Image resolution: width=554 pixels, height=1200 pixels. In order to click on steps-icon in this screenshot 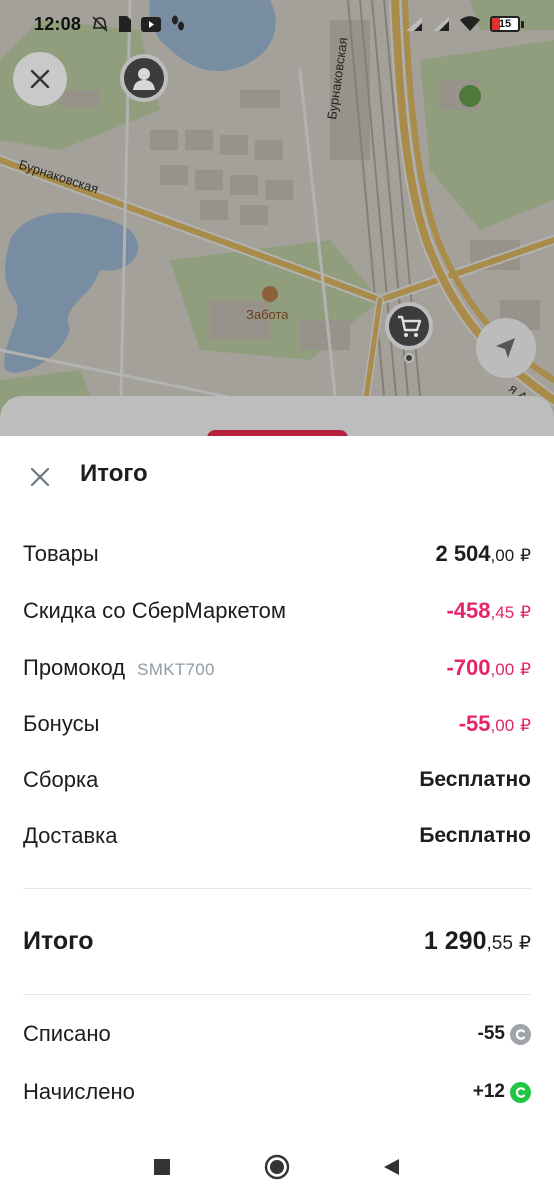, I will do `click(178, 23)`.